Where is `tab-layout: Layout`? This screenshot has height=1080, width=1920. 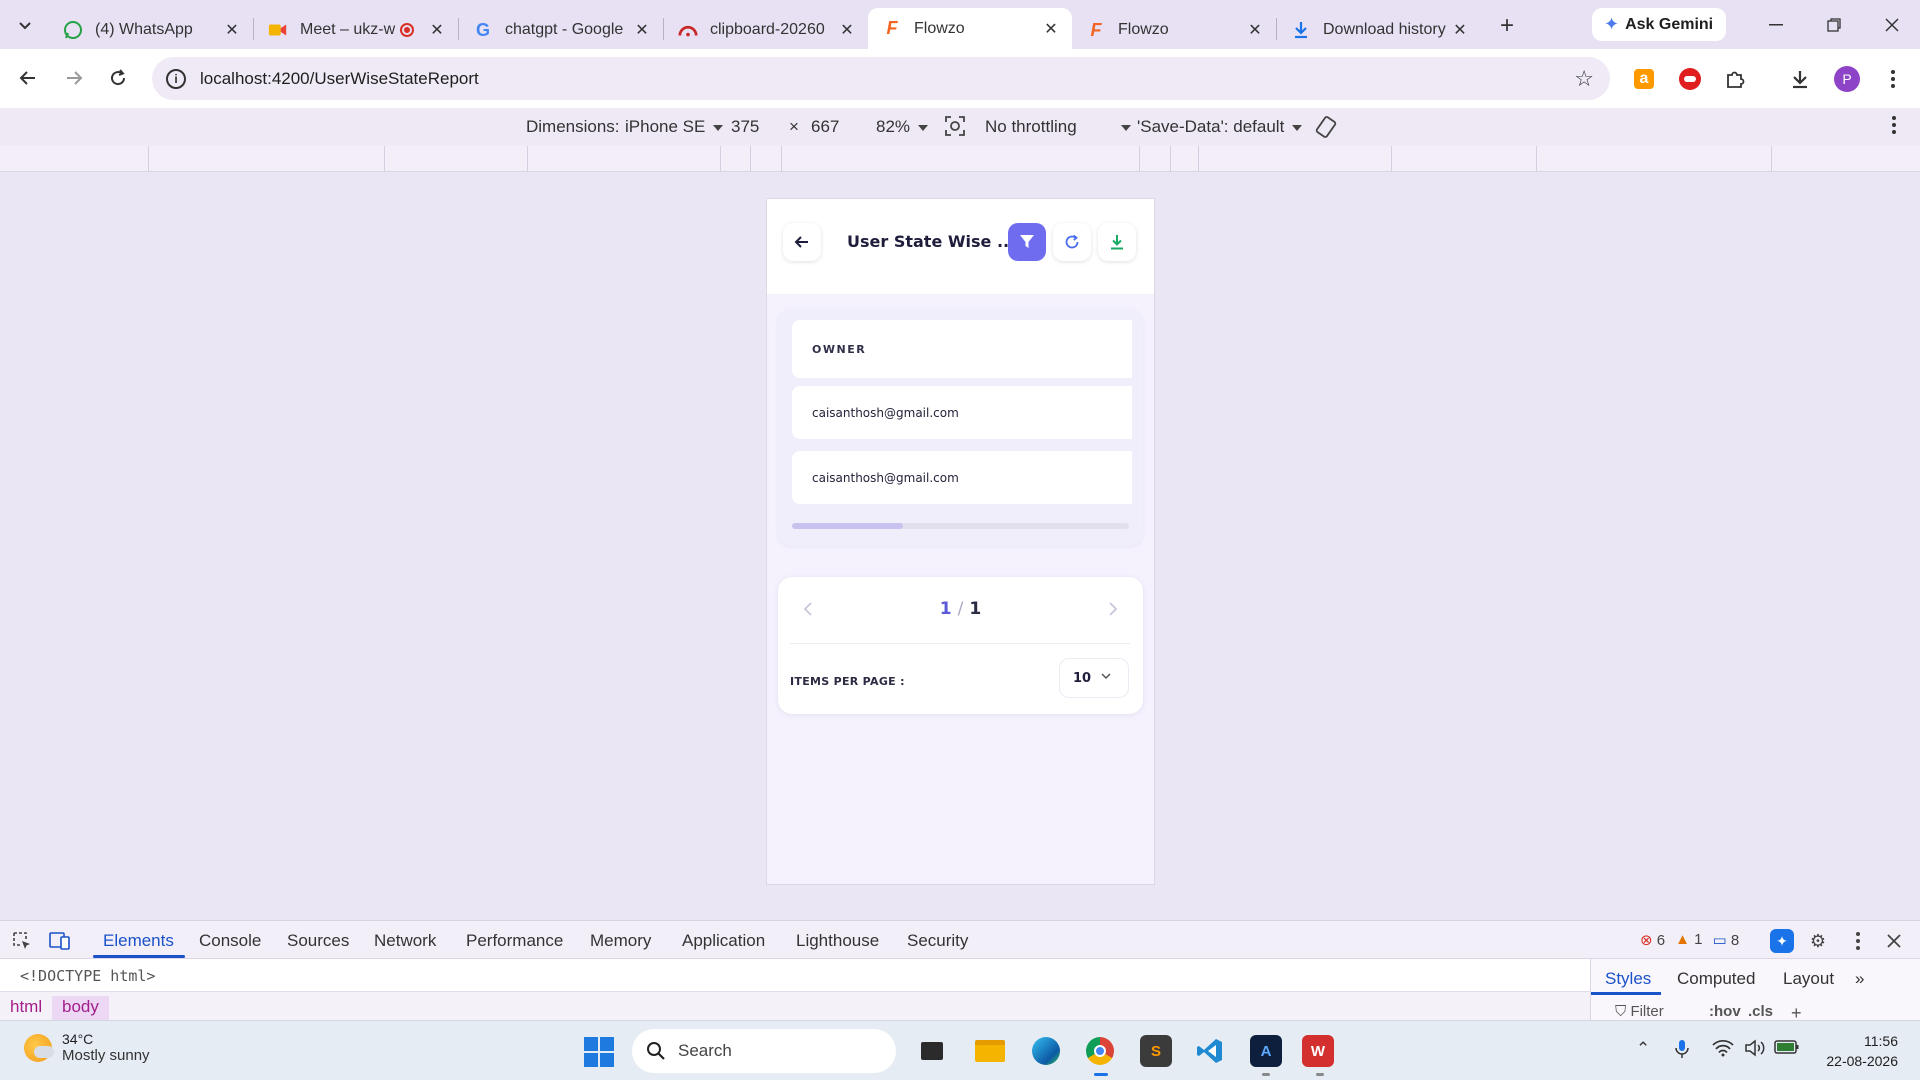
tab-layout: Layout is located at coordinates (1808, 979).